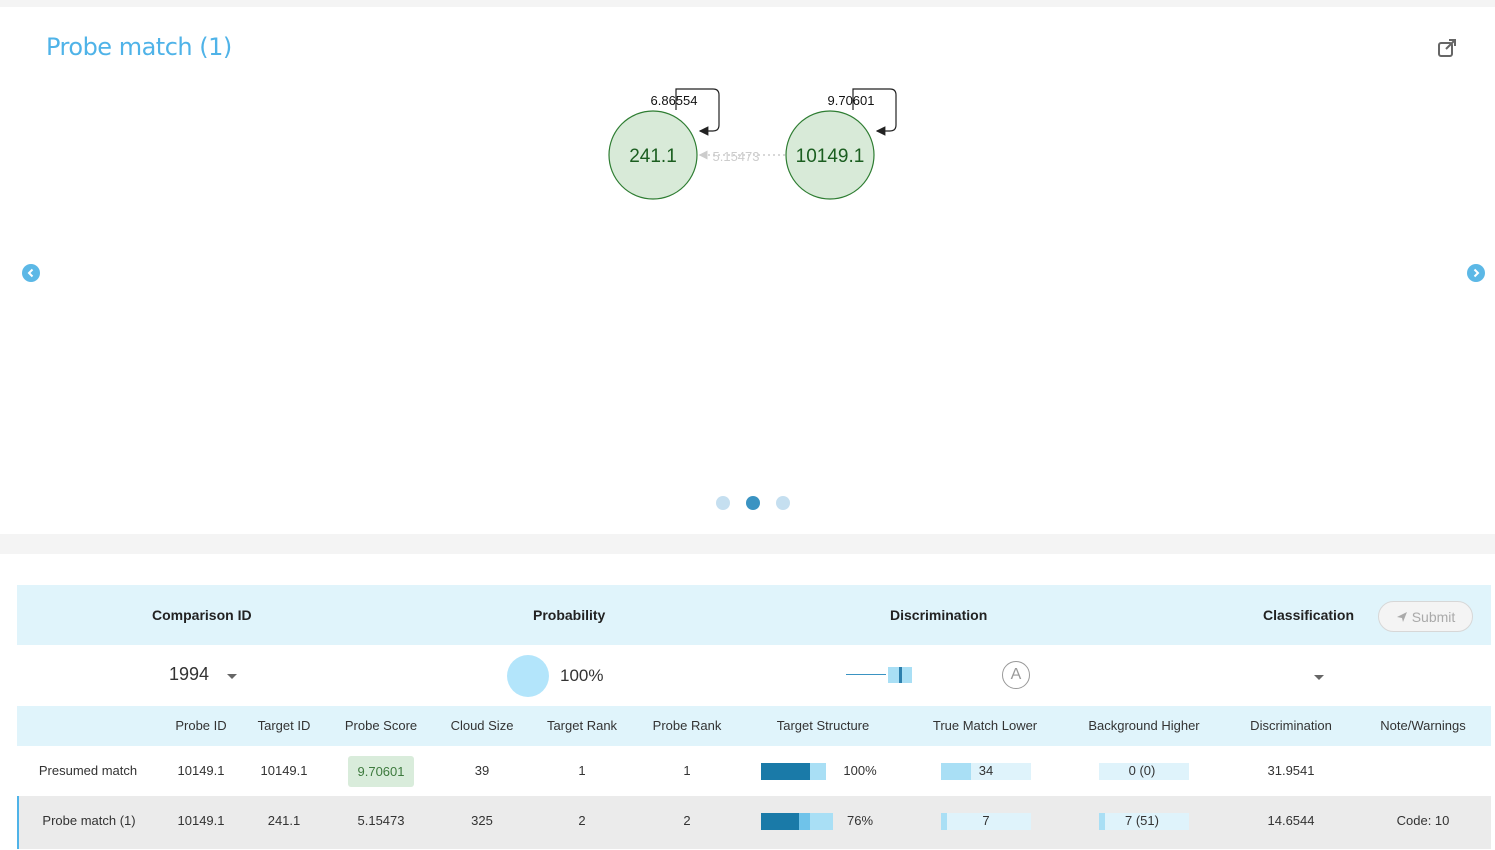 The height and width of the screenshot is (850, 1495). What do you see at coordinates (866, 674) in the screenshot?
I see `discrimination-line` at bounding box center [866, 674].